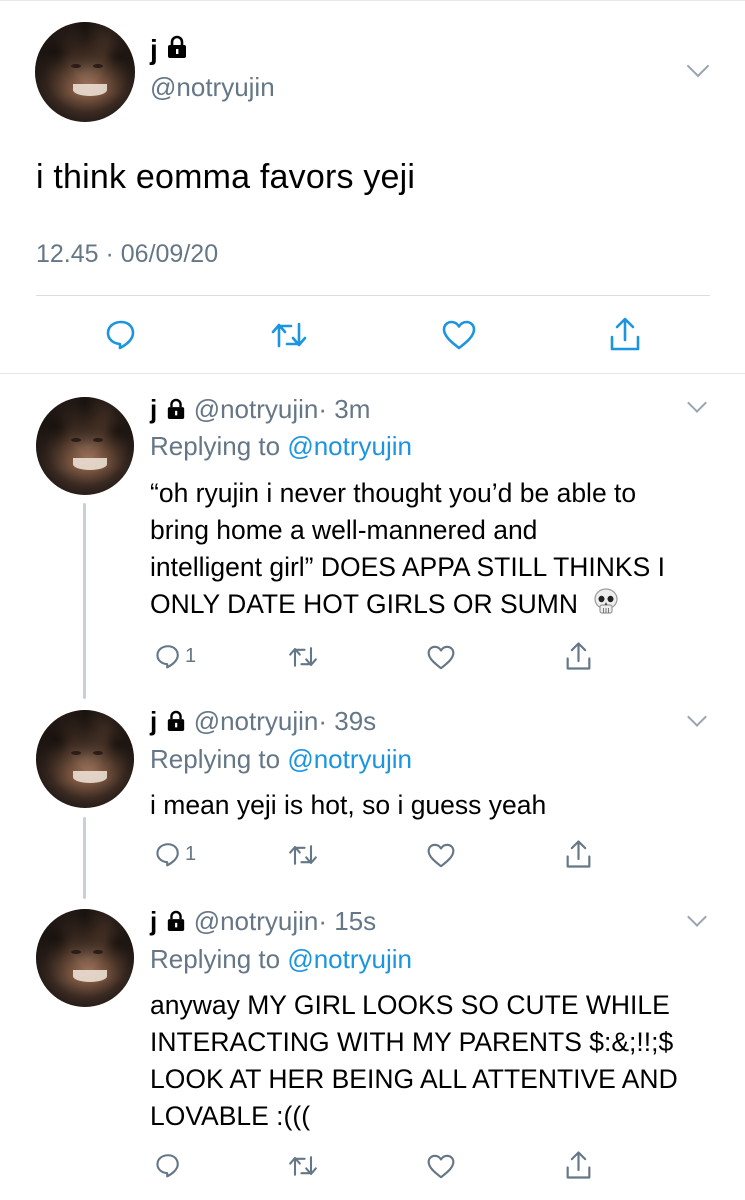 This screenshot has height=1200, width=745. Describe the element at coordinates (364, 604) in the screenshot. I see `text-line: ONLY DATE HOT GIRLS OR SUMN` at that location.